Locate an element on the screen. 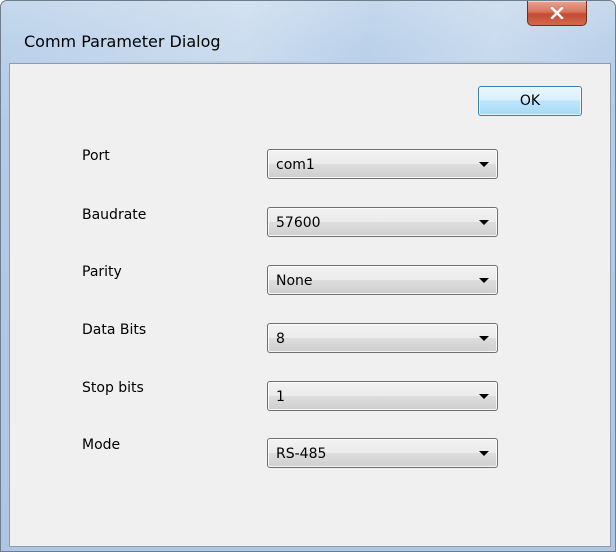 This screenshot has height=552, width=616. stop-bits-label: Stop bits is located at coordinates (113, 388).